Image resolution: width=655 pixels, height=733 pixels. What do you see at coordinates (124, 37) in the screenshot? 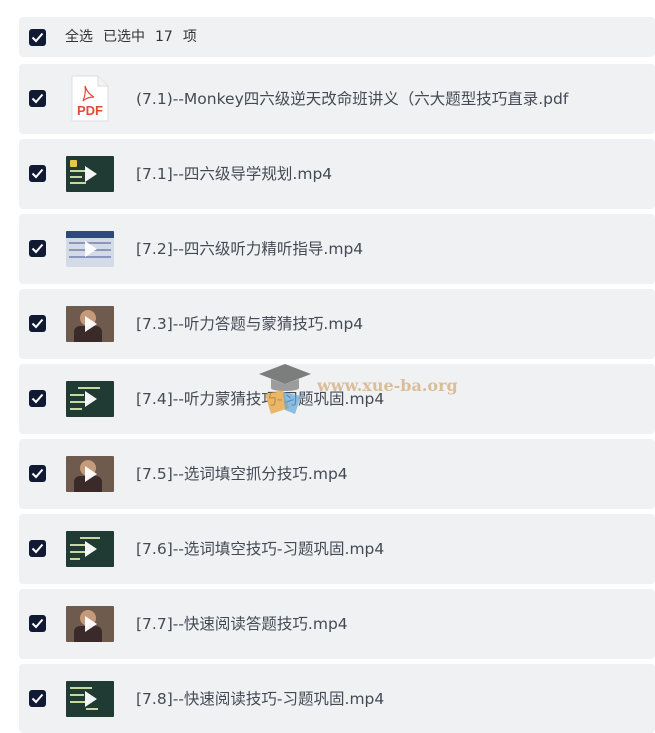
I see `selected-prefix: 已选中` at bounding box center [124, 37].